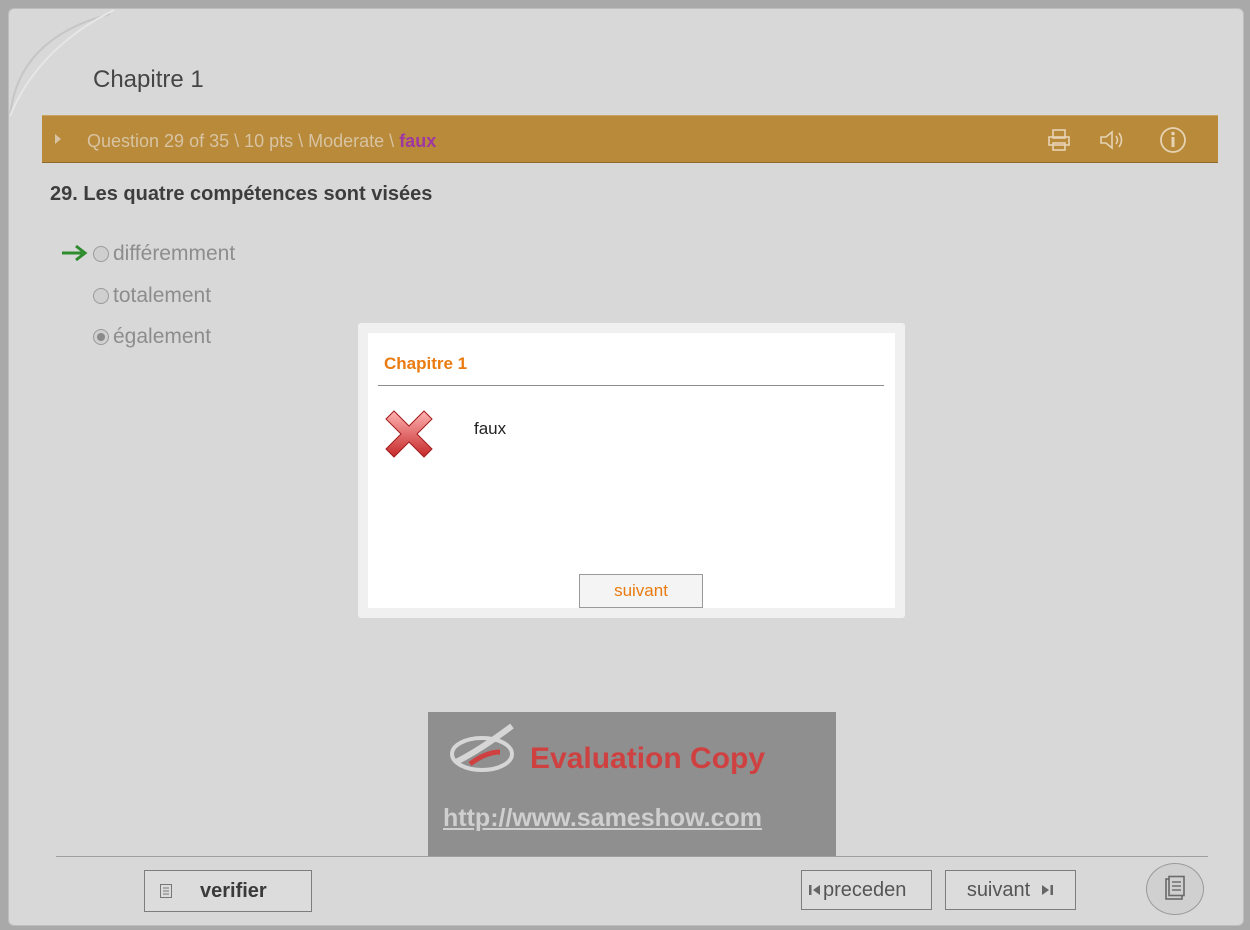 The image size is (1250, 930). I want to click on option-differemment: différemment, so click(164, 254).